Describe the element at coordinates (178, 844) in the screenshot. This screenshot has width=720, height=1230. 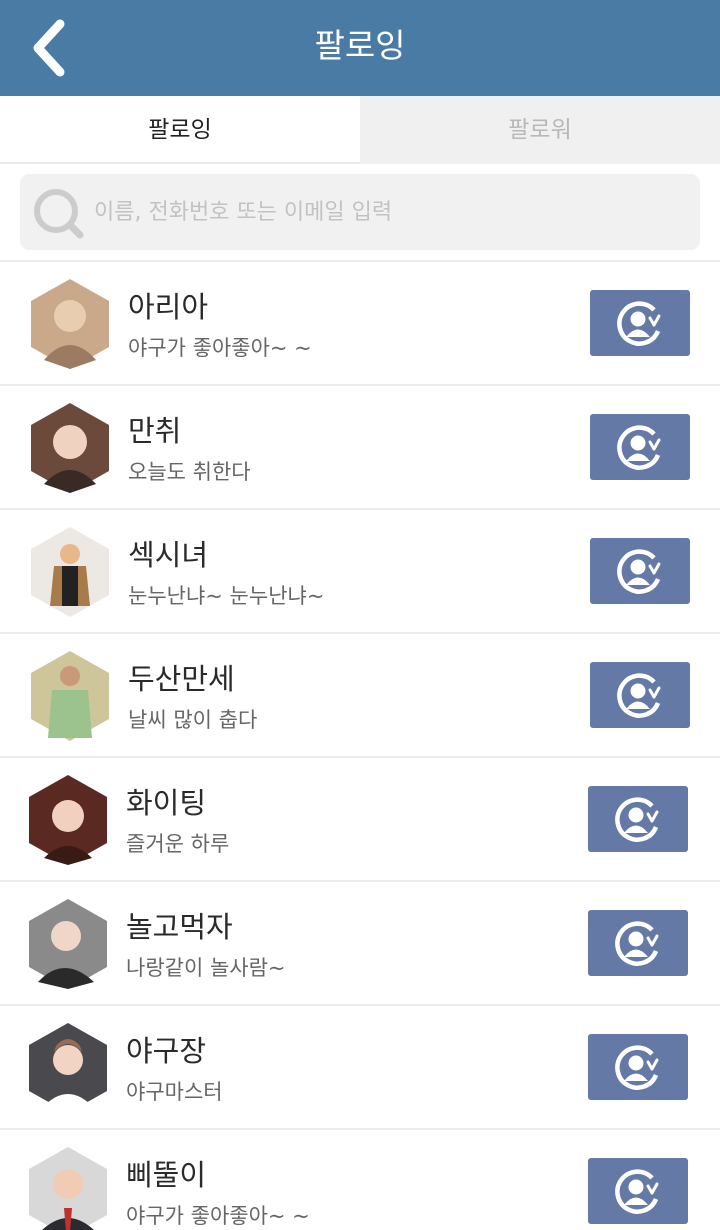
I see `user-status: 즐거운 하루` at that location.